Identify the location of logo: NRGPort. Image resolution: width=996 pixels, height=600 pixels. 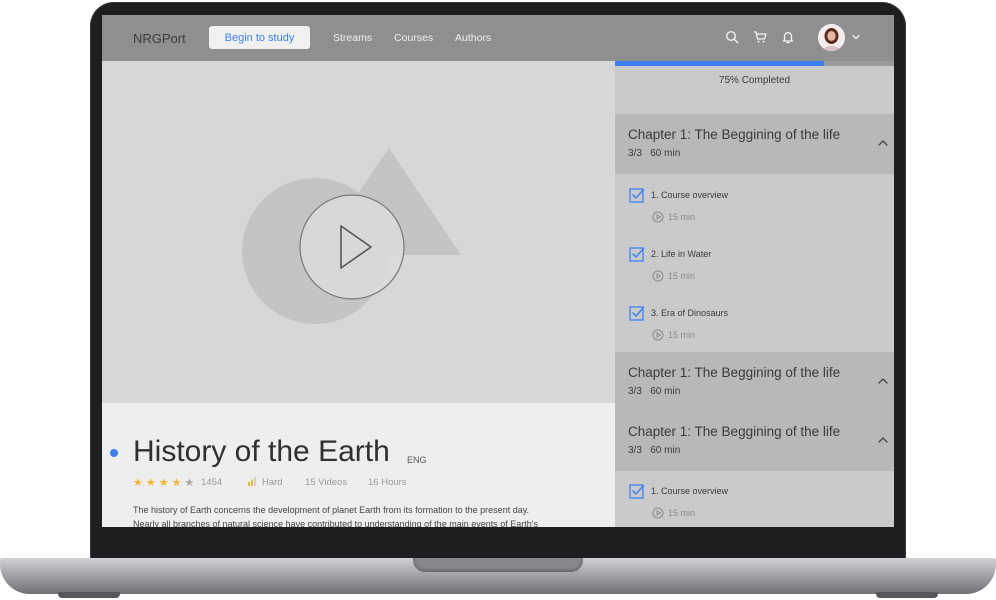
(159, 38).